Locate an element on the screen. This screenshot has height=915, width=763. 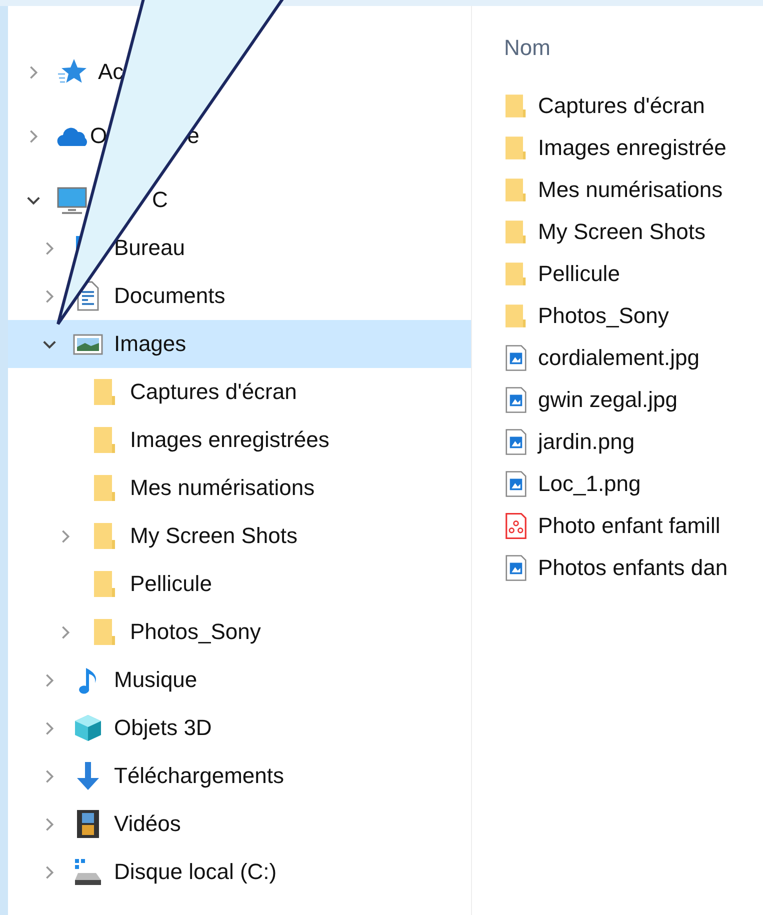
tree-row: Disque local (C:) is located at coordinates (239, 872).